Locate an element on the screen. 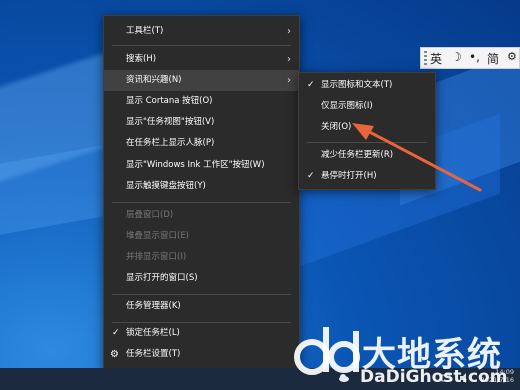  menu-item-label: 显示"任务视图"按钮(V) is located at coordinates (170, 122).